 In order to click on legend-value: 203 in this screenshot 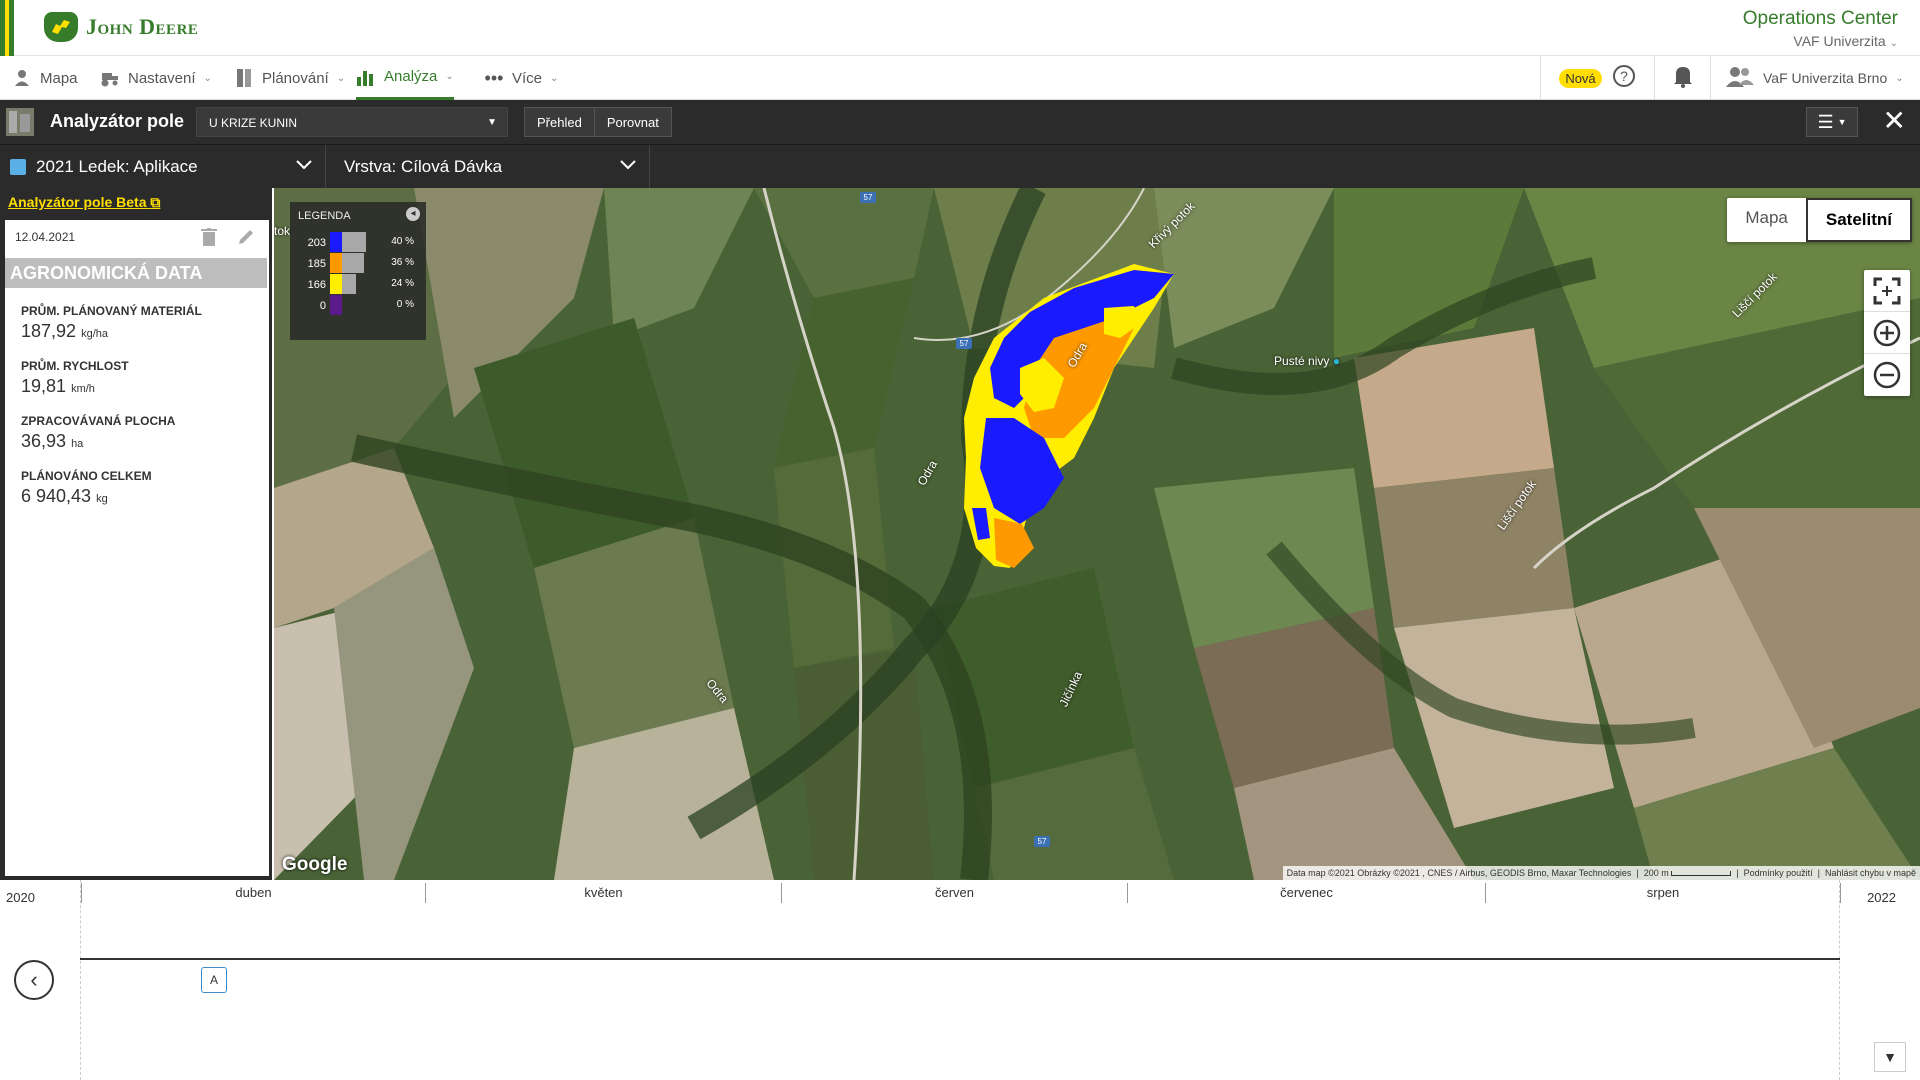, I will do `click(316, 243)`.